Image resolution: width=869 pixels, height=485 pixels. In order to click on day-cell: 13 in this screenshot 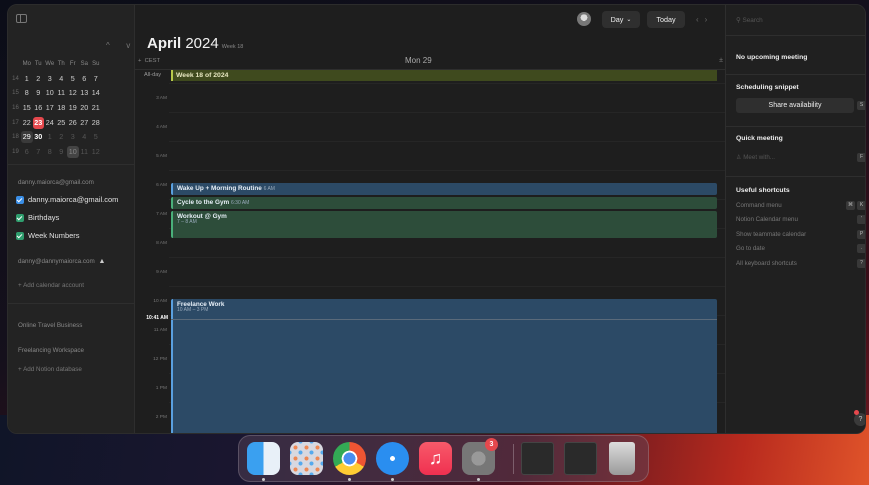, I will do `click(85, 93)`.